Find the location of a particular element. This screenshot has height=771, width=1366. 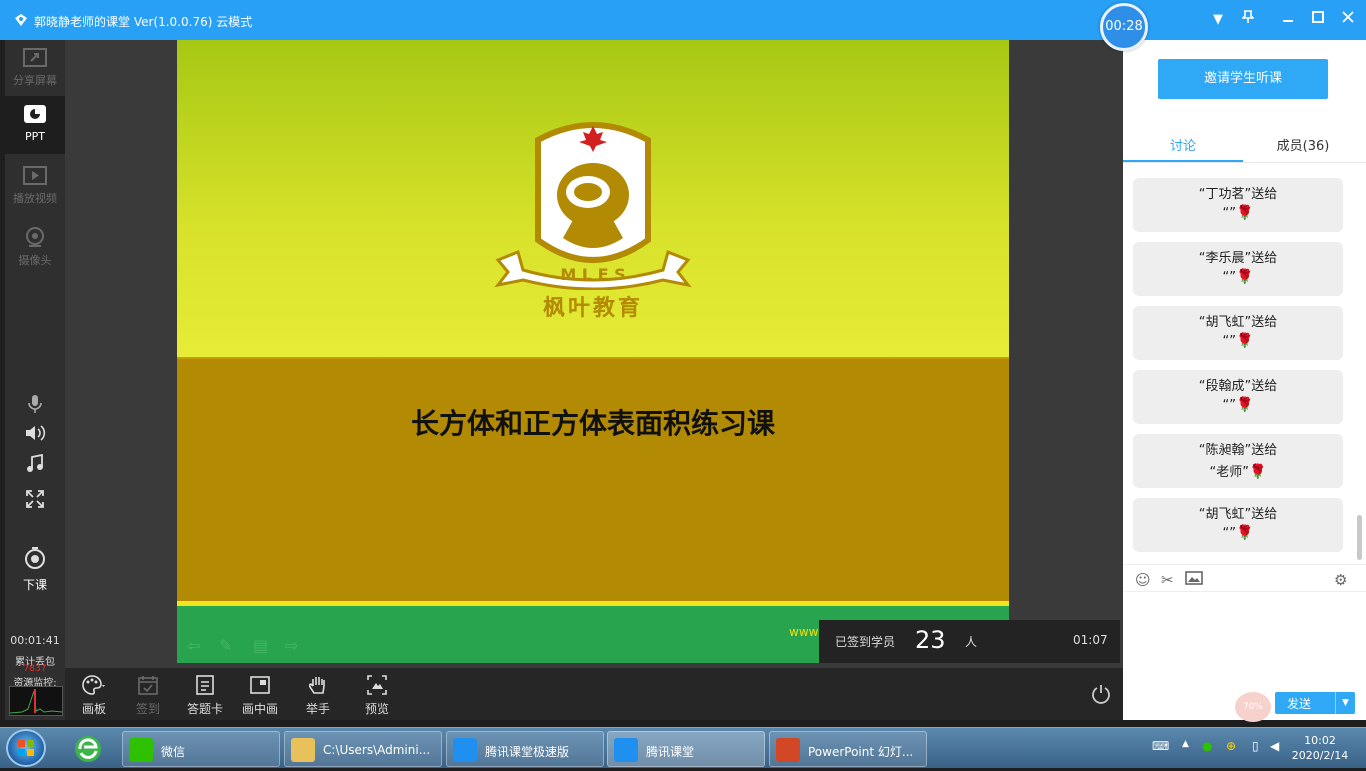

bottom-toolbar: 画板 签到 答题卡 画中画 举手 预览 is located at coordinates (594, 694).